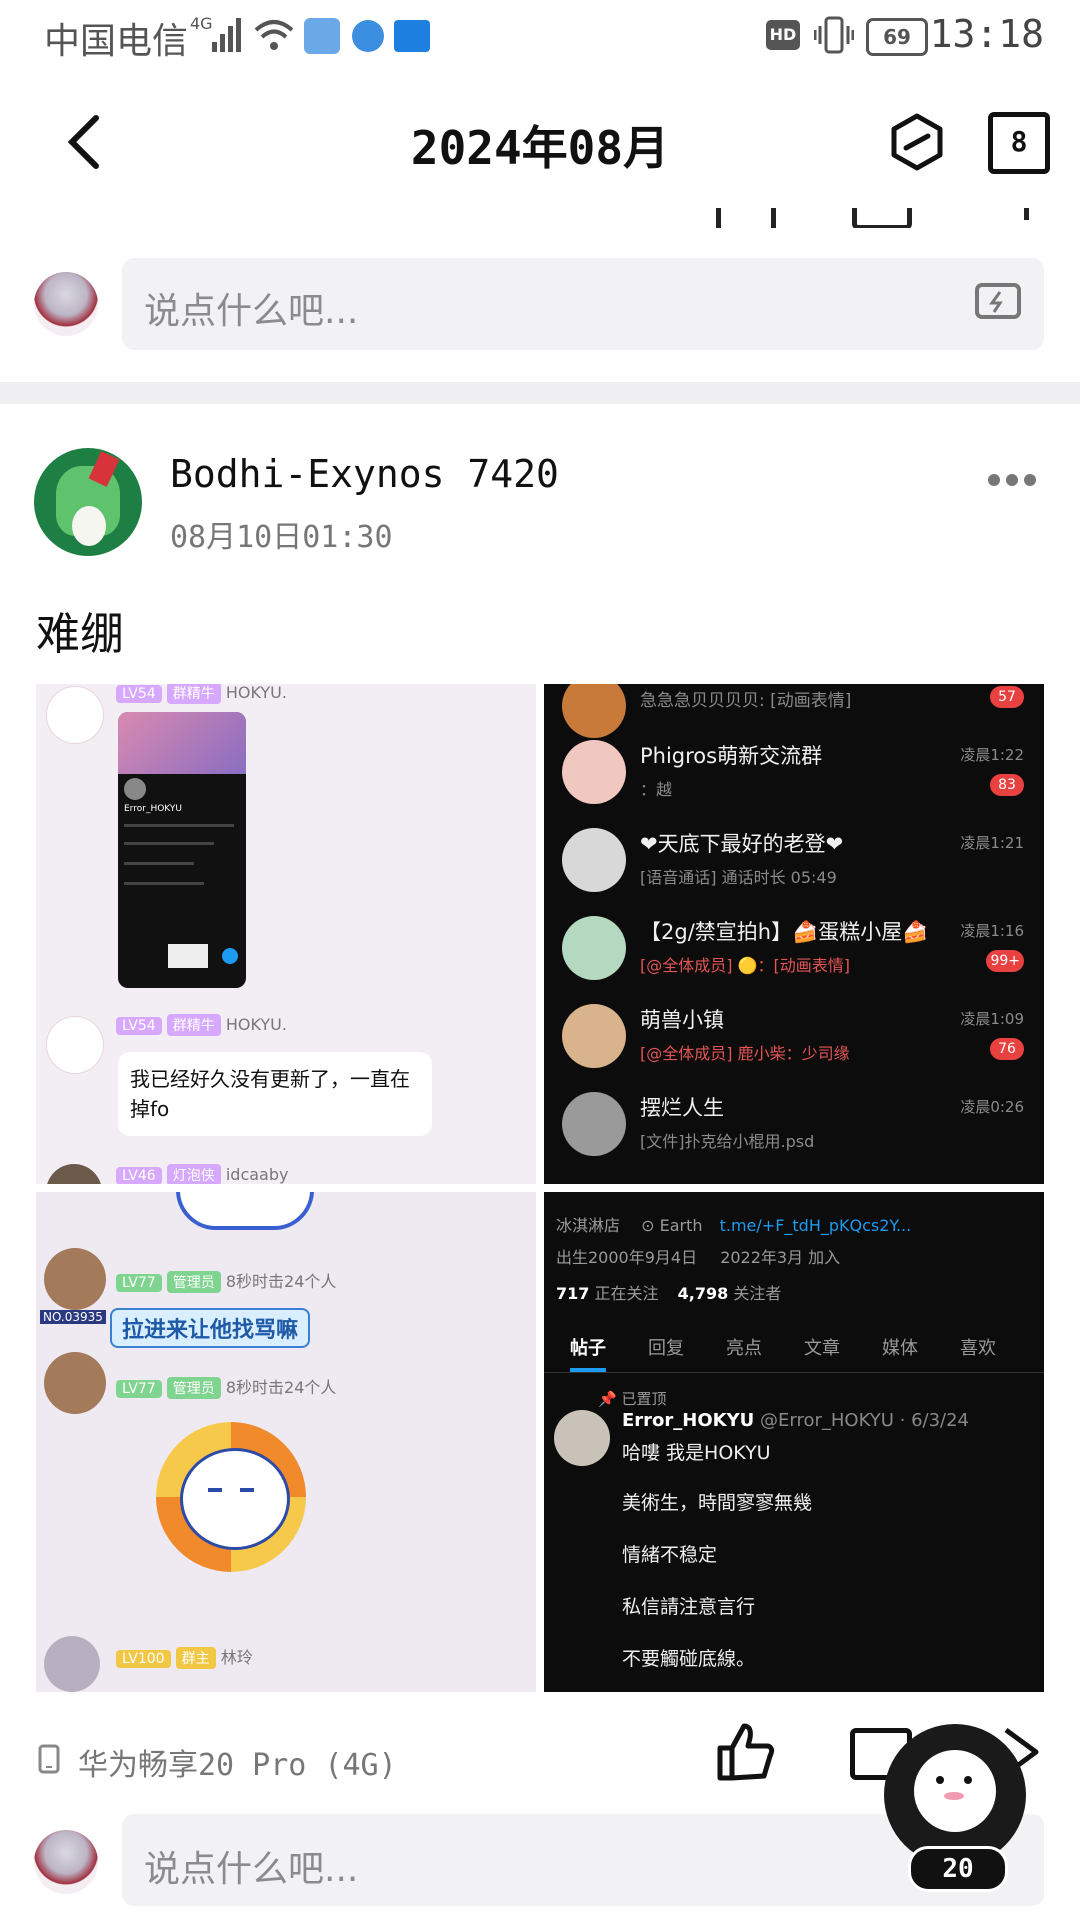 The height and width of the screenshot is (1920, 1080). I want to click on tweet-line: 哈嘍 我是HOKYU, so click(696, 1453).